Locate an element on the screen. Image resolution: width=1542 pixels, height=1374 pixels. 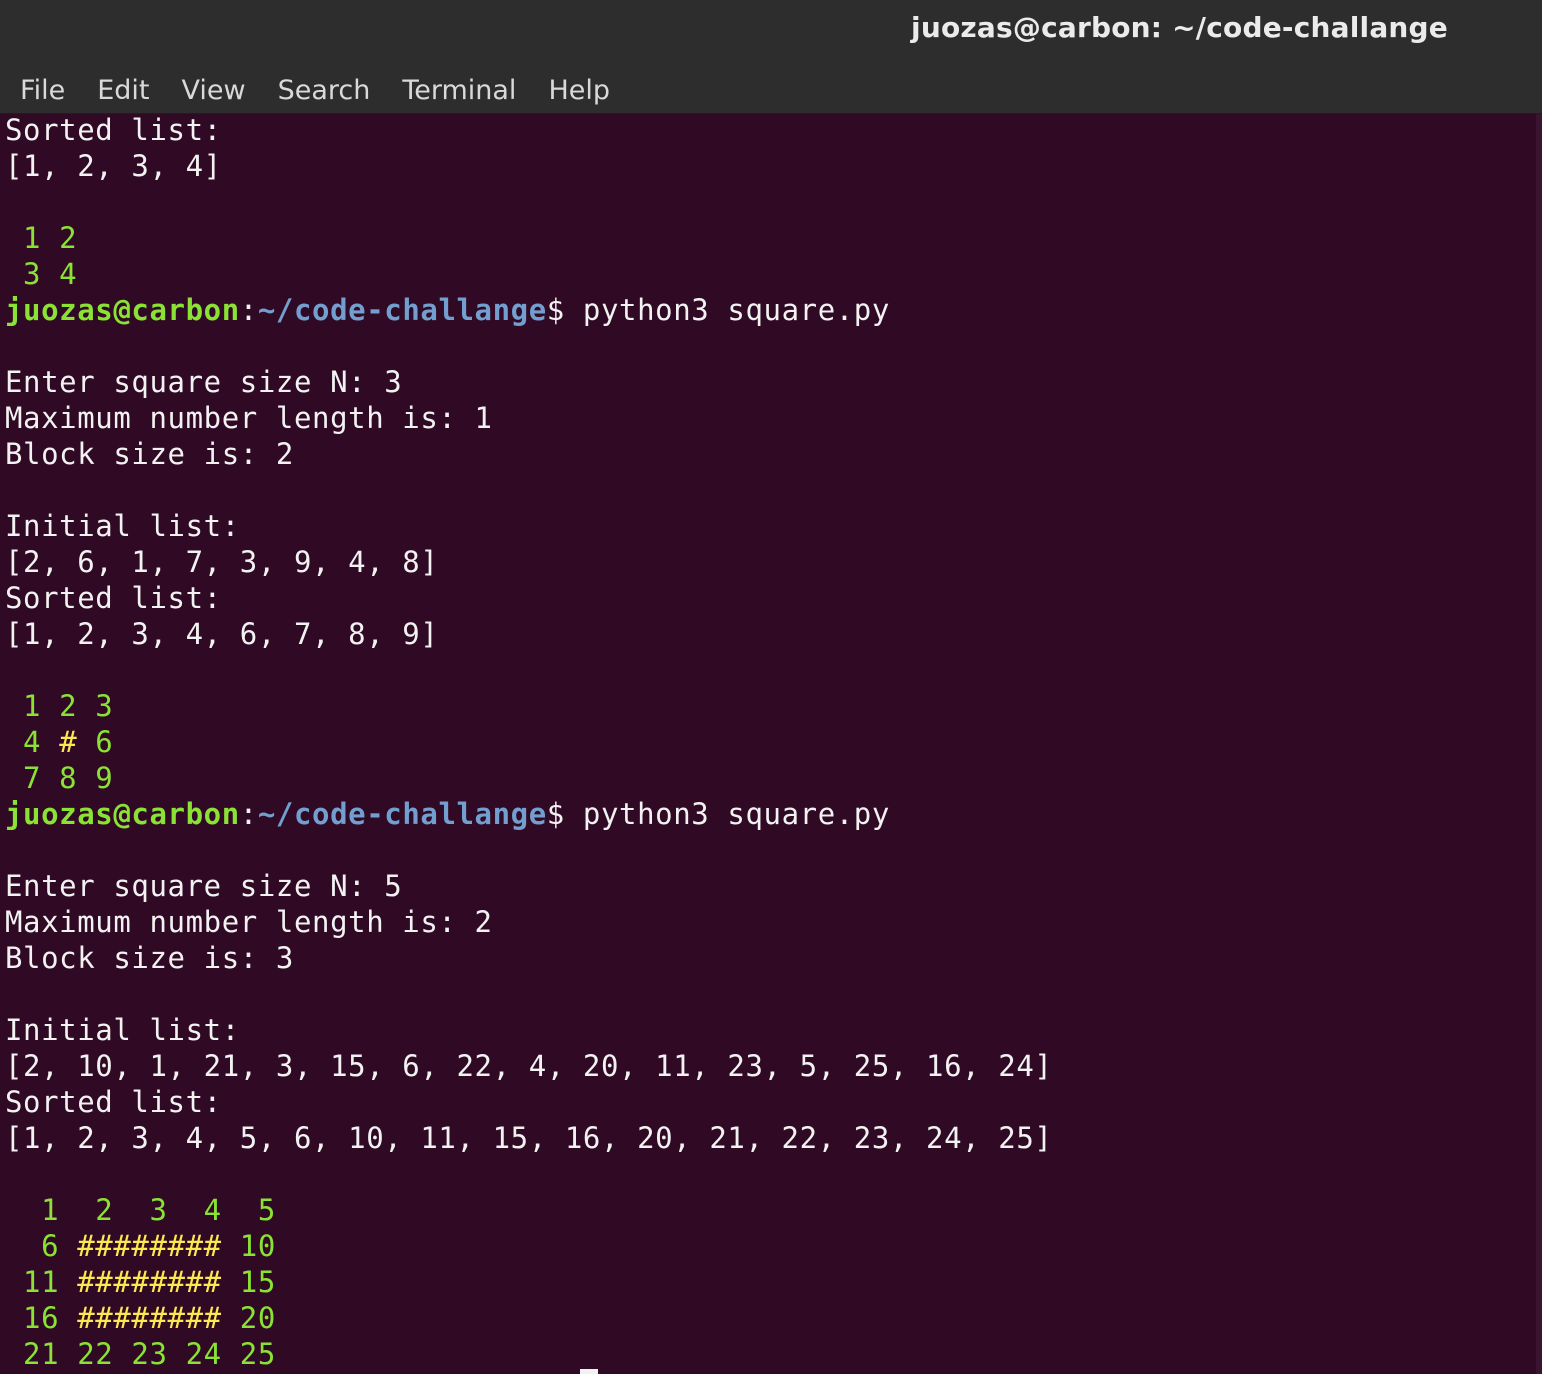
output-line: 21 22 23 24 25 is located at coordinates (140, 1354).